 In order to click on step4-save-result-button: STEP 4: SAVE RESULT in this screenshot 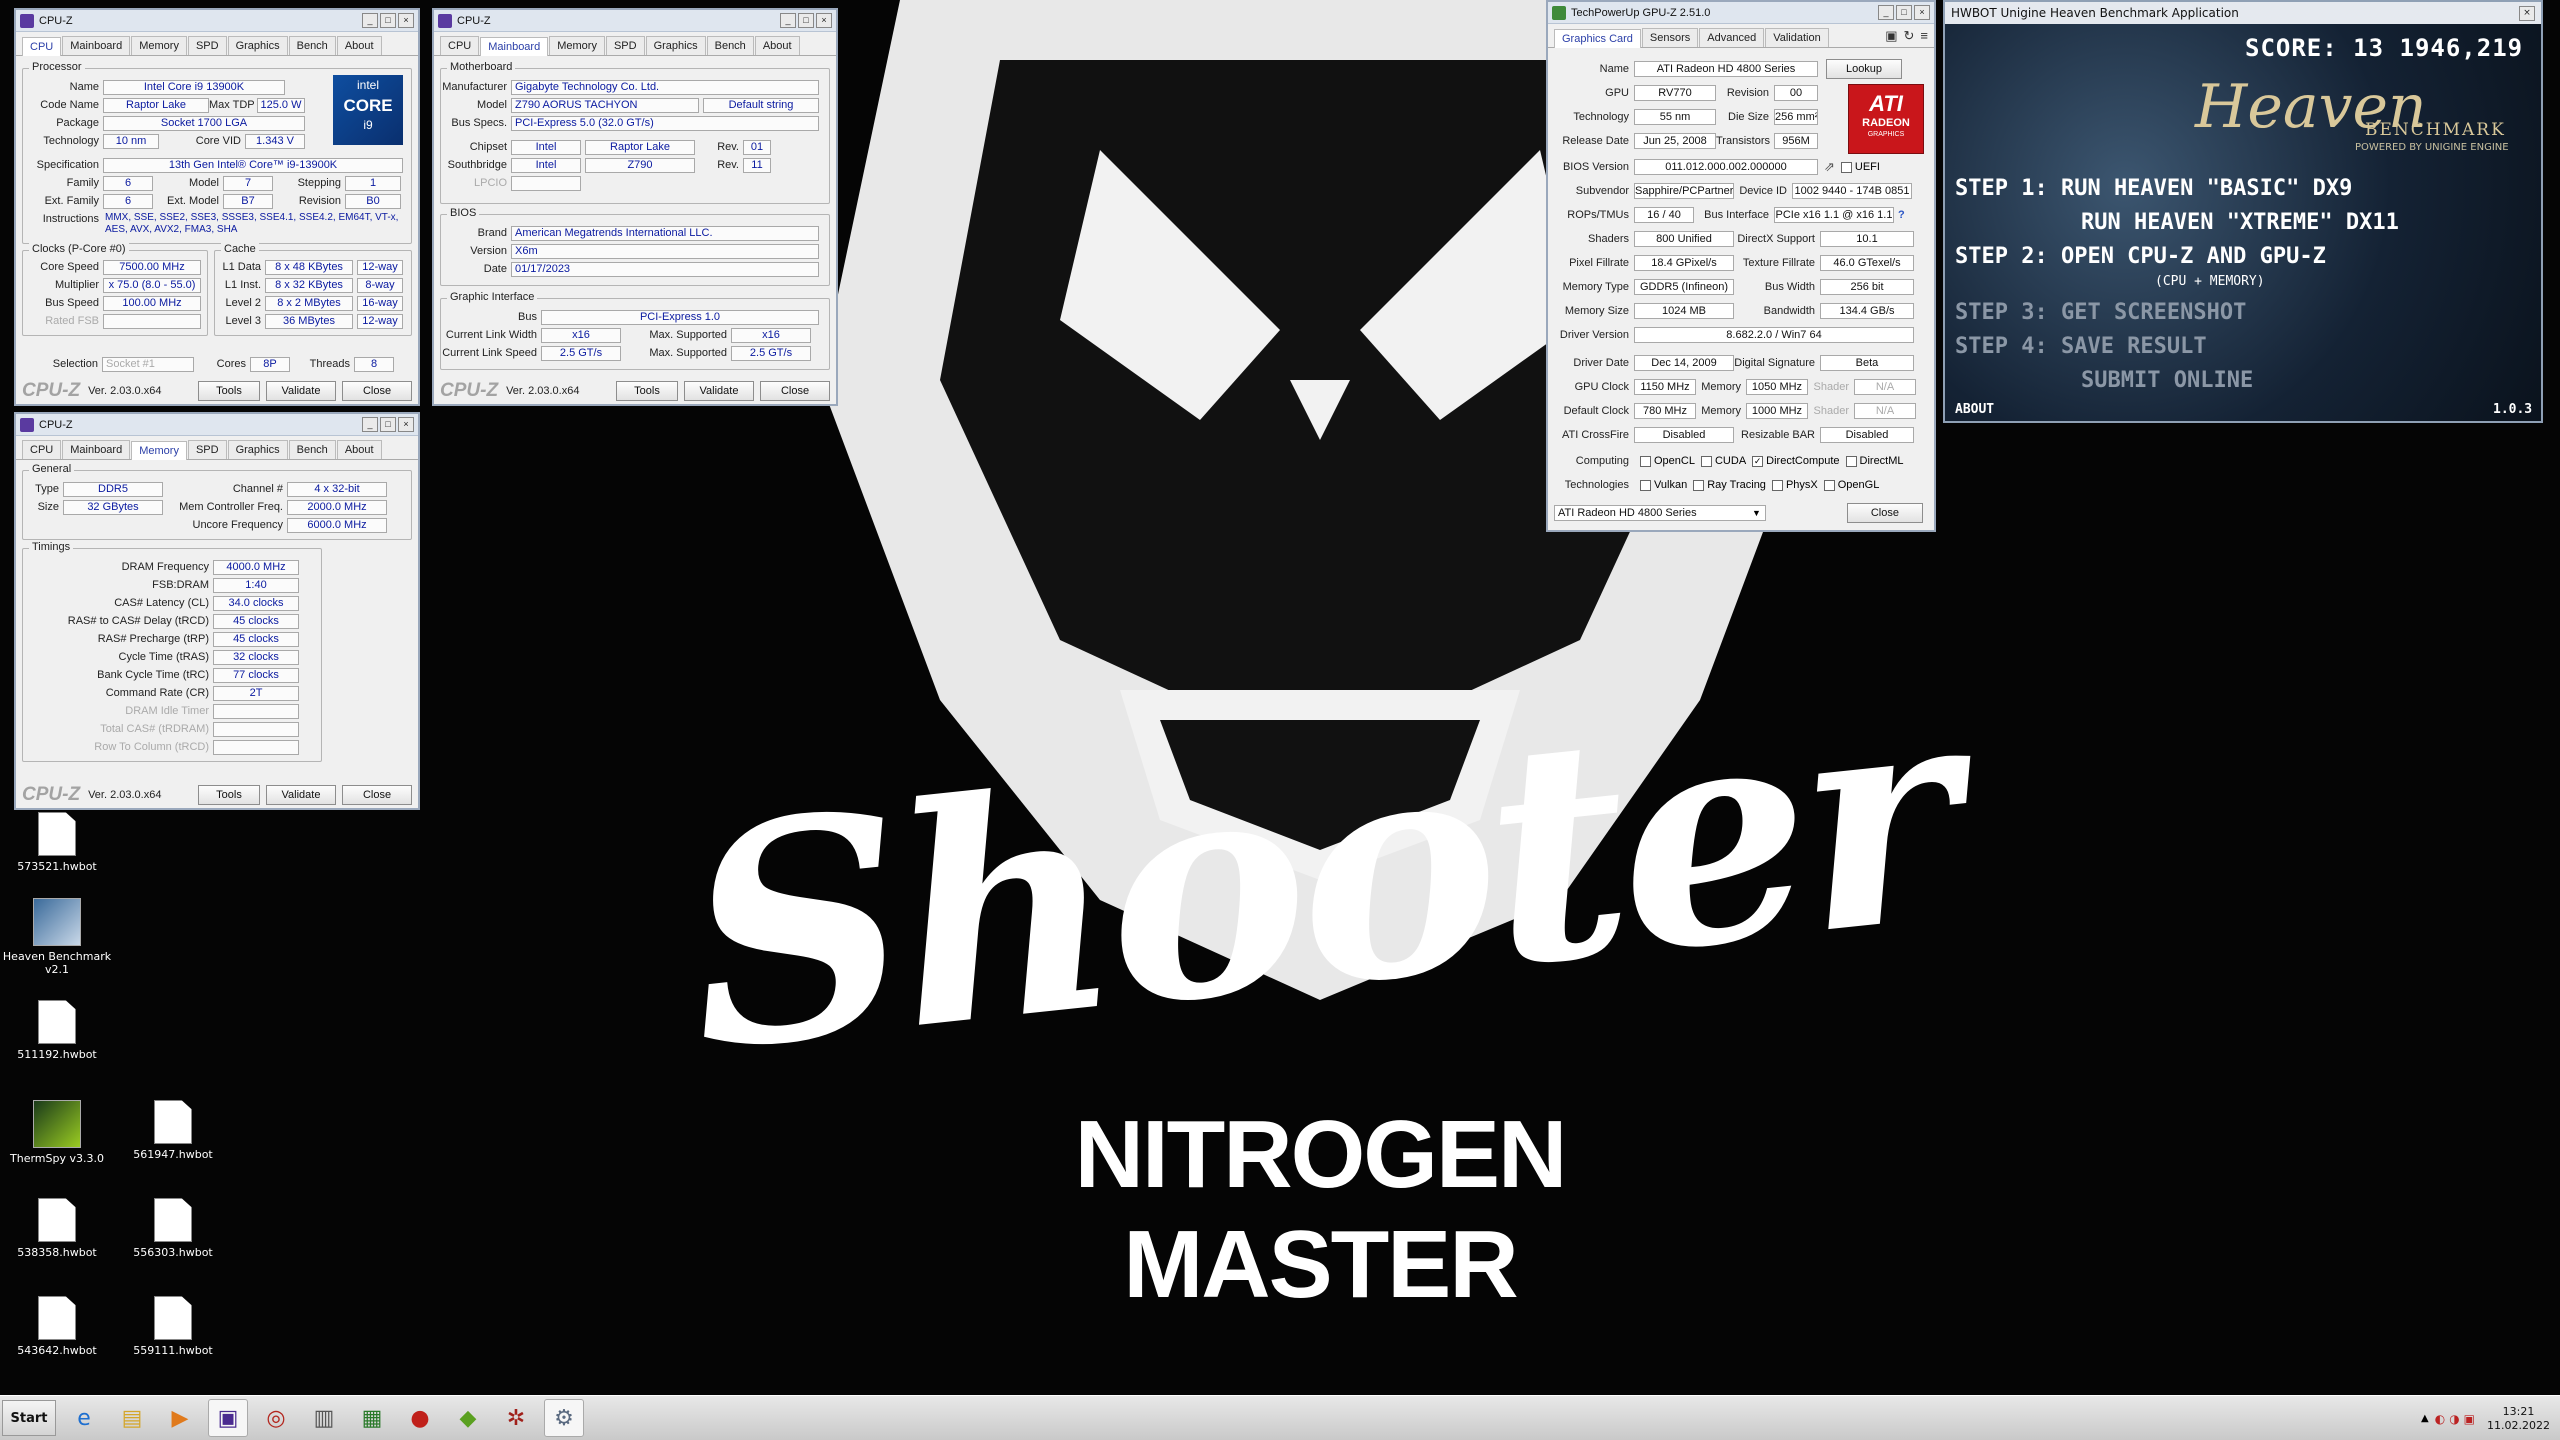, I will do `click(2081, 346)`.